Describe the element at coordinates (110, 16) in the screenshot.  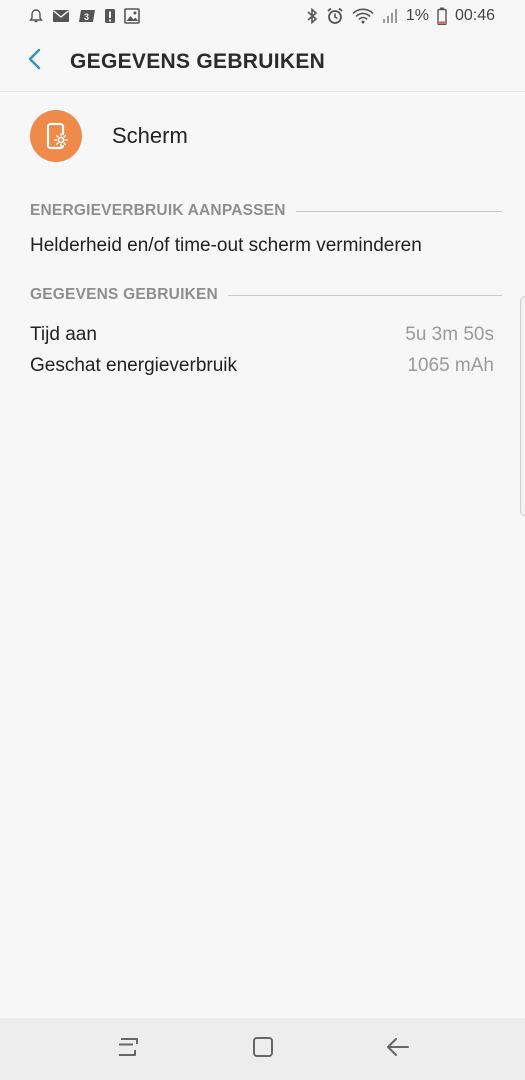
I see `alert-icon` at that location.